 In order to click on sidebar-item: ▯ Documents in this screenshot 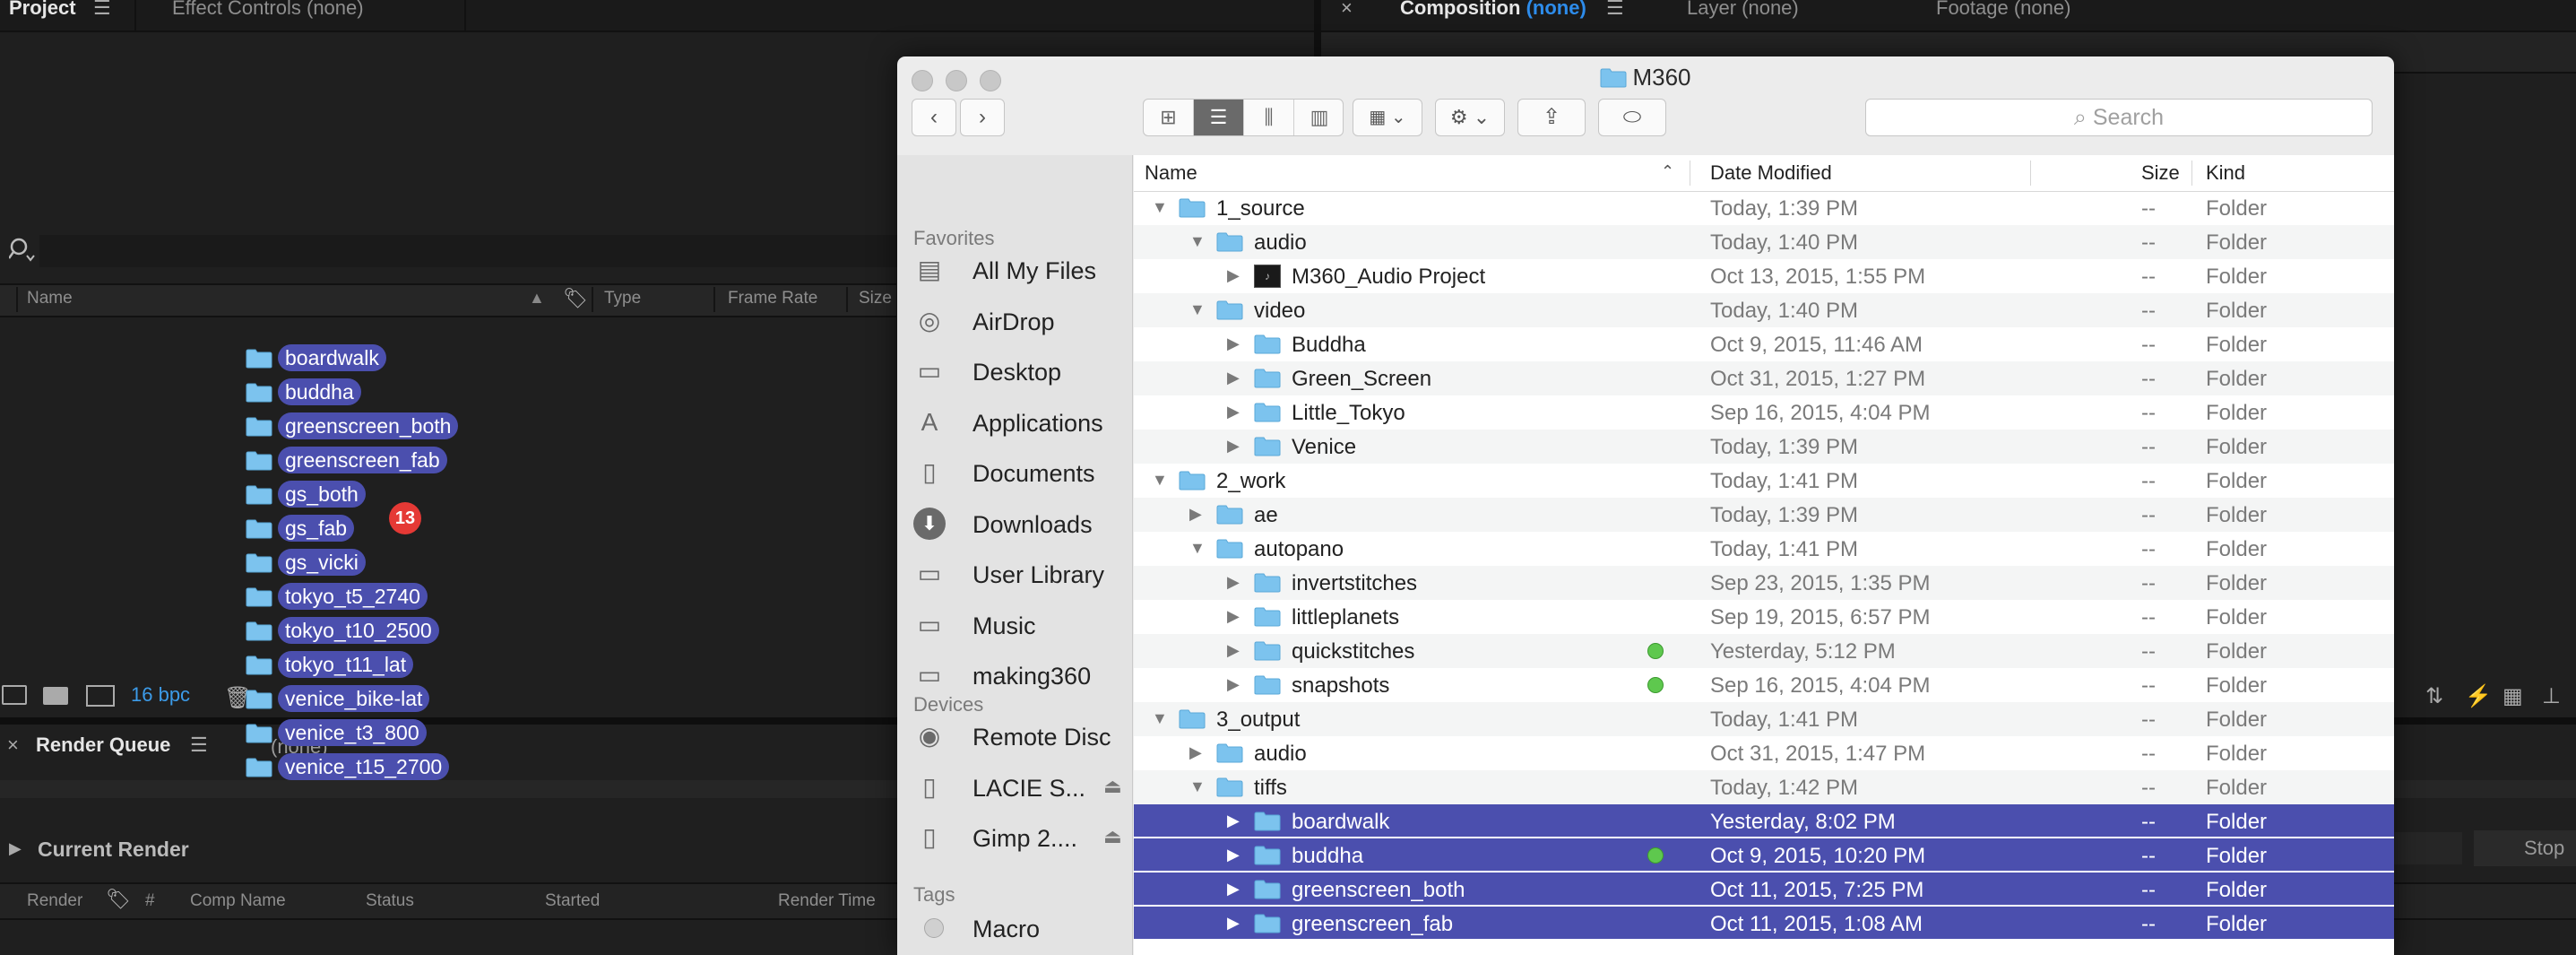, I will do `click(1020, 472)`.